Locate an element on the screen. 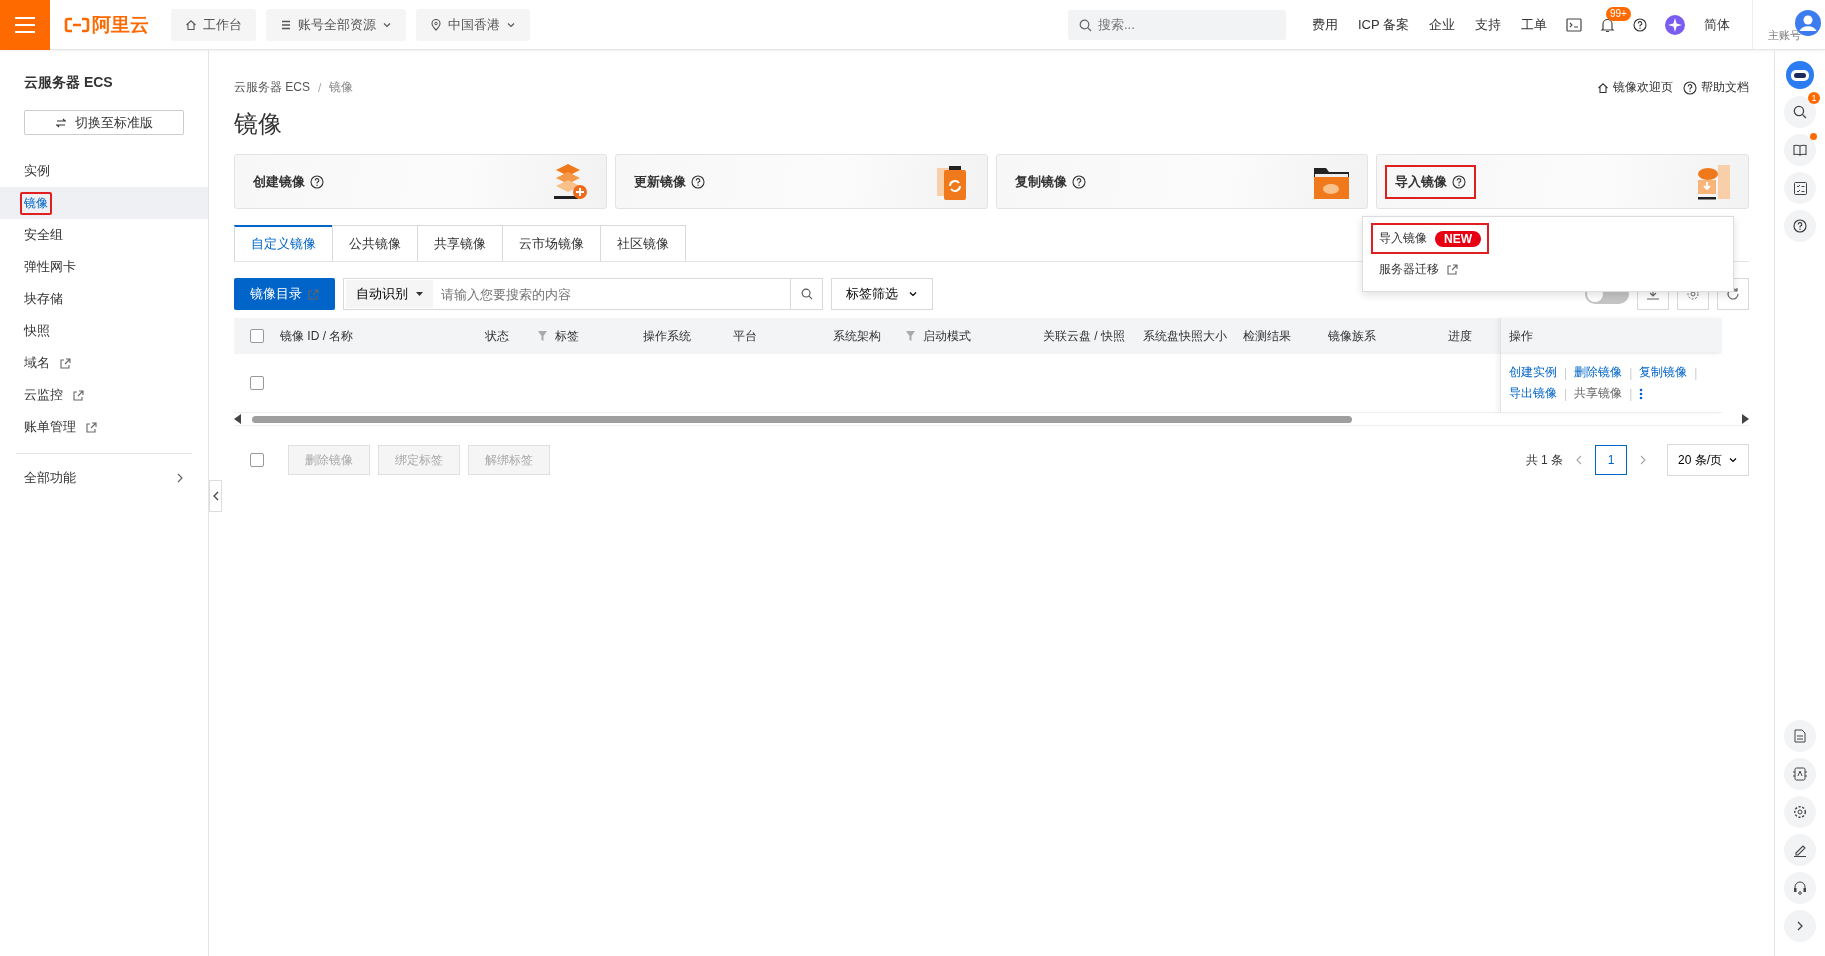 The height and width of the screenshot is (956, 1825). previous-page-icon is located at coordinates (1579, 460).